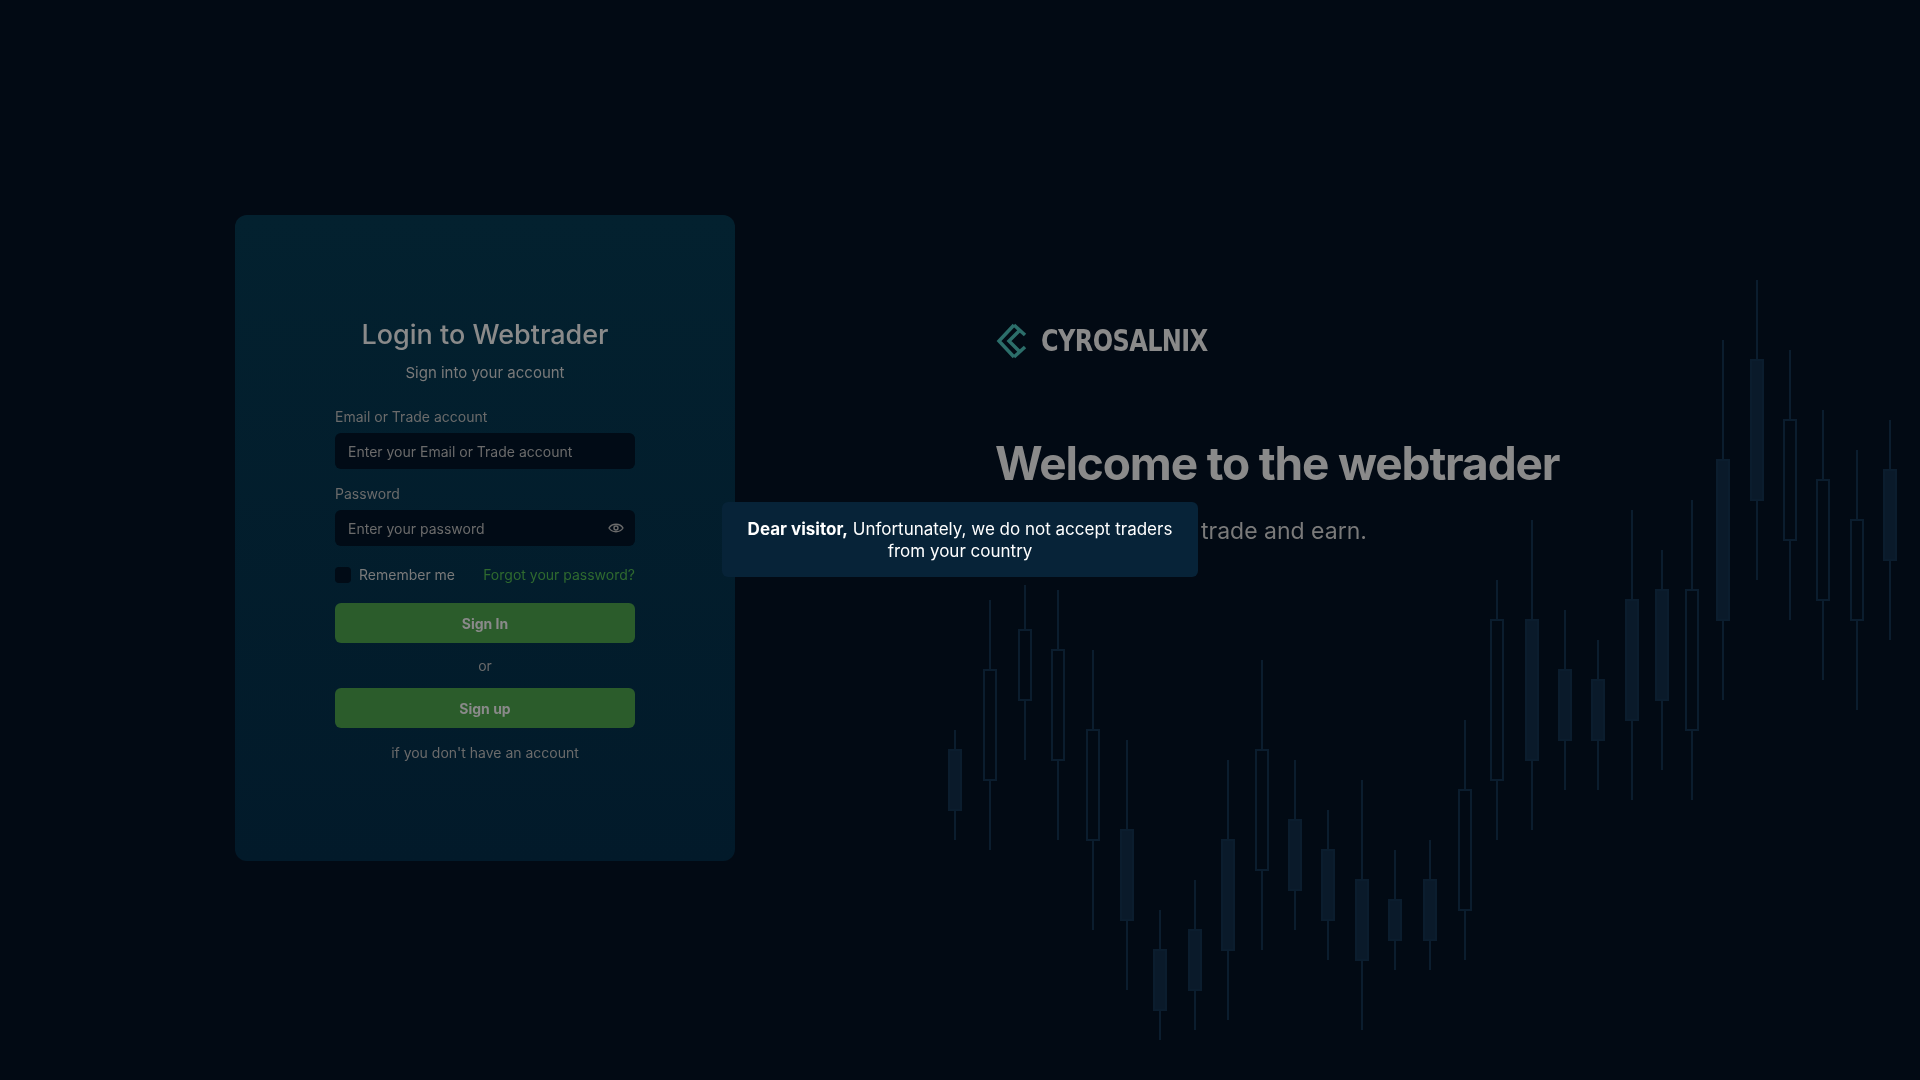  What do you see at coordinates (368, 494) in the screenshot?
I see `field-label: Password` at bounding box center [368, 494].